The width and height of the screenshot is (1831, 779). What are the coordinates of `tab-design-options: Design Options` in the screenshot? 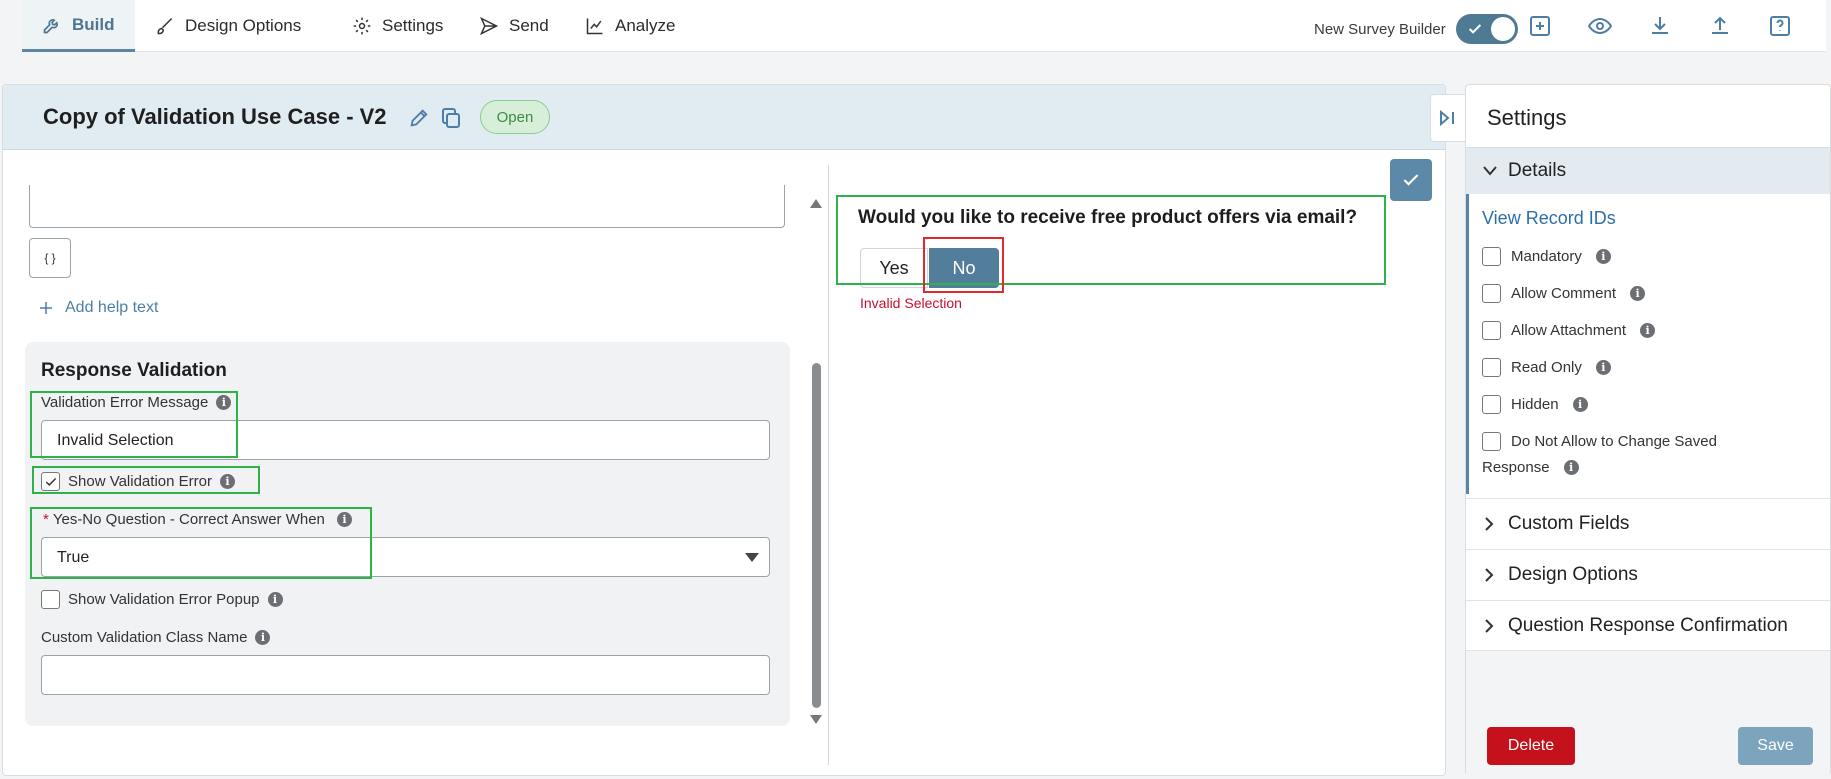 It's located at (228, 26).